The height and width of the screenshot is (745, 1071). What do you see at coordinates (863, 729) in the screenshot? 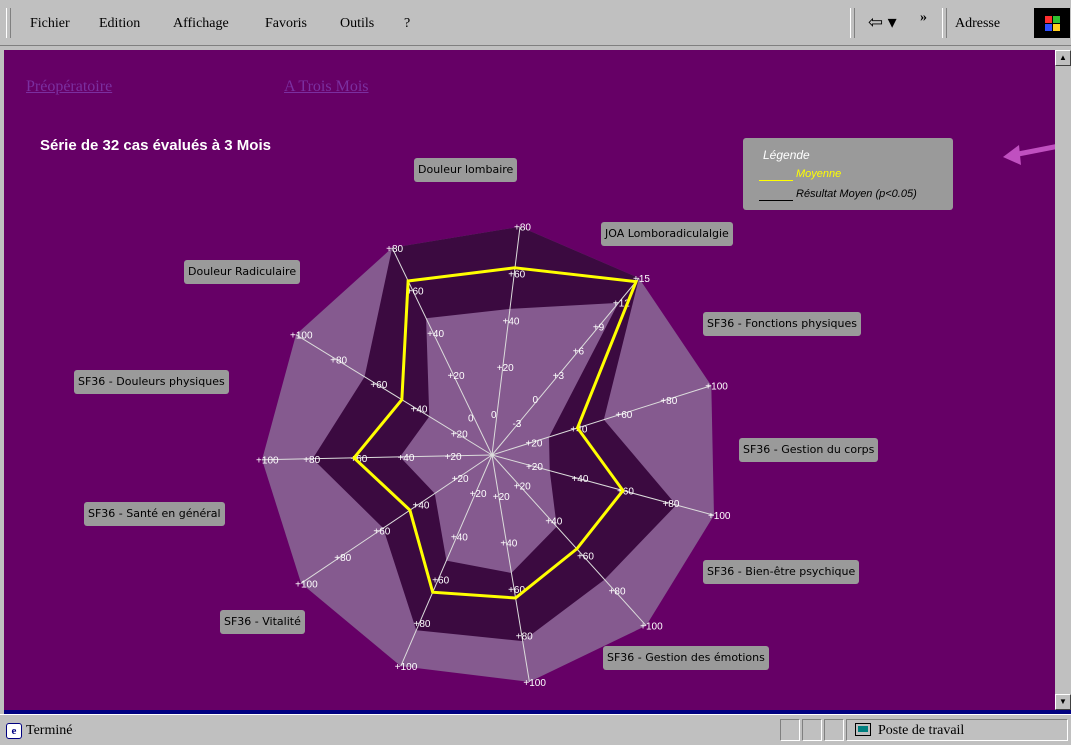
I see `computer-icon` at bounding box center [863, 729].